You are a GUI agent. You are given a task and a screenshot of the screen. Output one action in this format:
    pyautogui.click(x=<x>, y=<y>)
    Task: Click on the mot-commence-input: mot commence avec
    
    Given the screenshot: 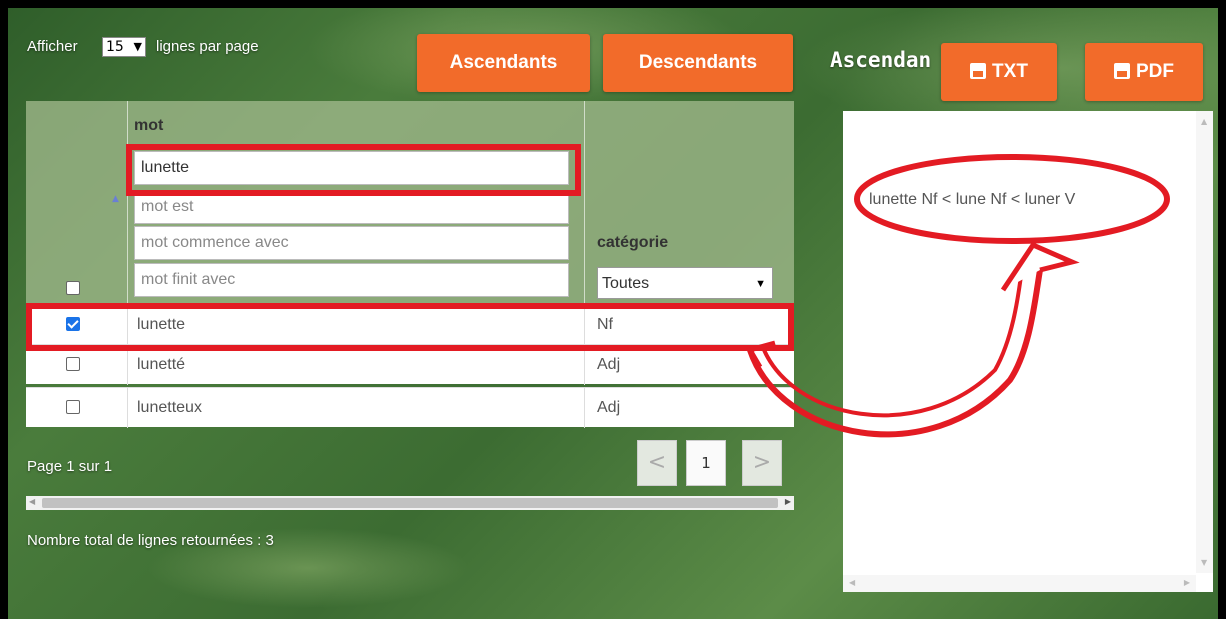 What is the action you would take?
    pyautogui.click(x=351, y=243)
    